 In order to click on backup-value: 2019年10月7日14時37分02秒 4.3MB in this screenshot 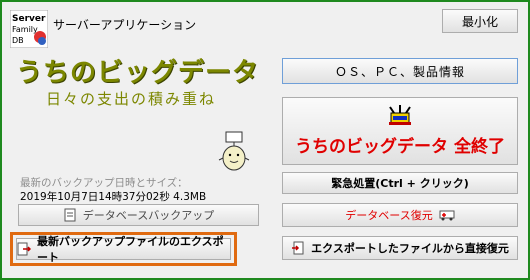, I will do `click(113, 197)`.